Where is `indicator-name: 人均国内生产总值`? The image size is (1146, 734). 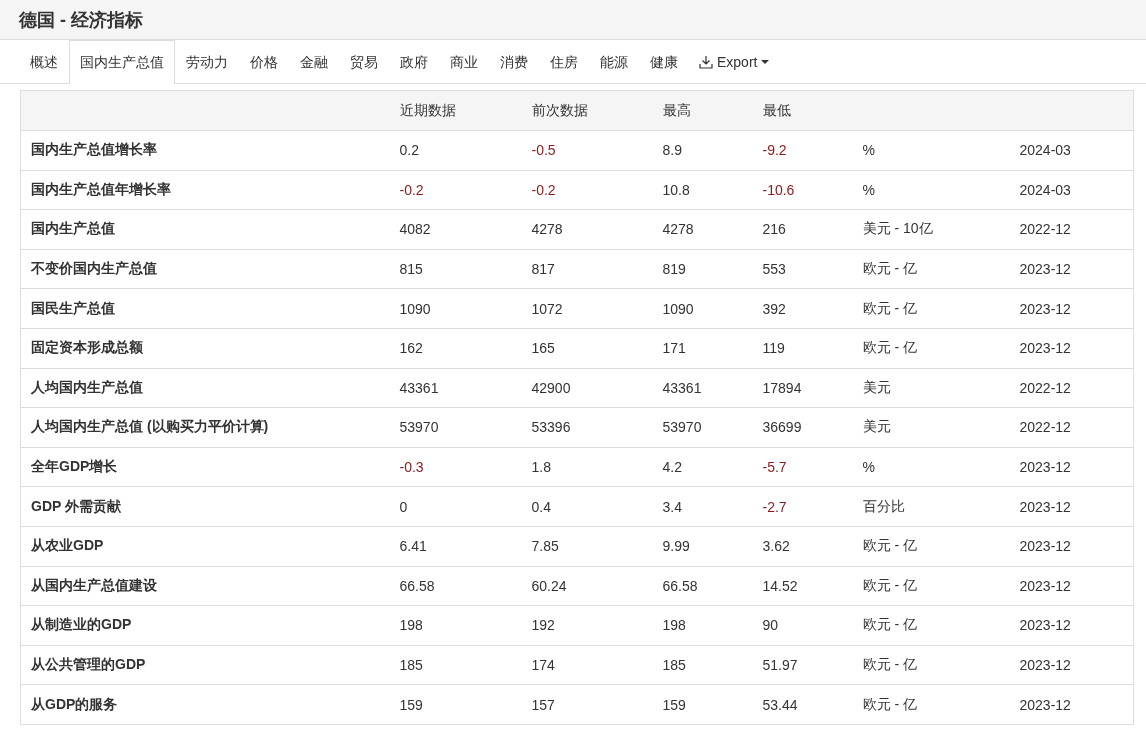
indicator-name: 人均国内生产总值 is located at coordinates (205, 388).